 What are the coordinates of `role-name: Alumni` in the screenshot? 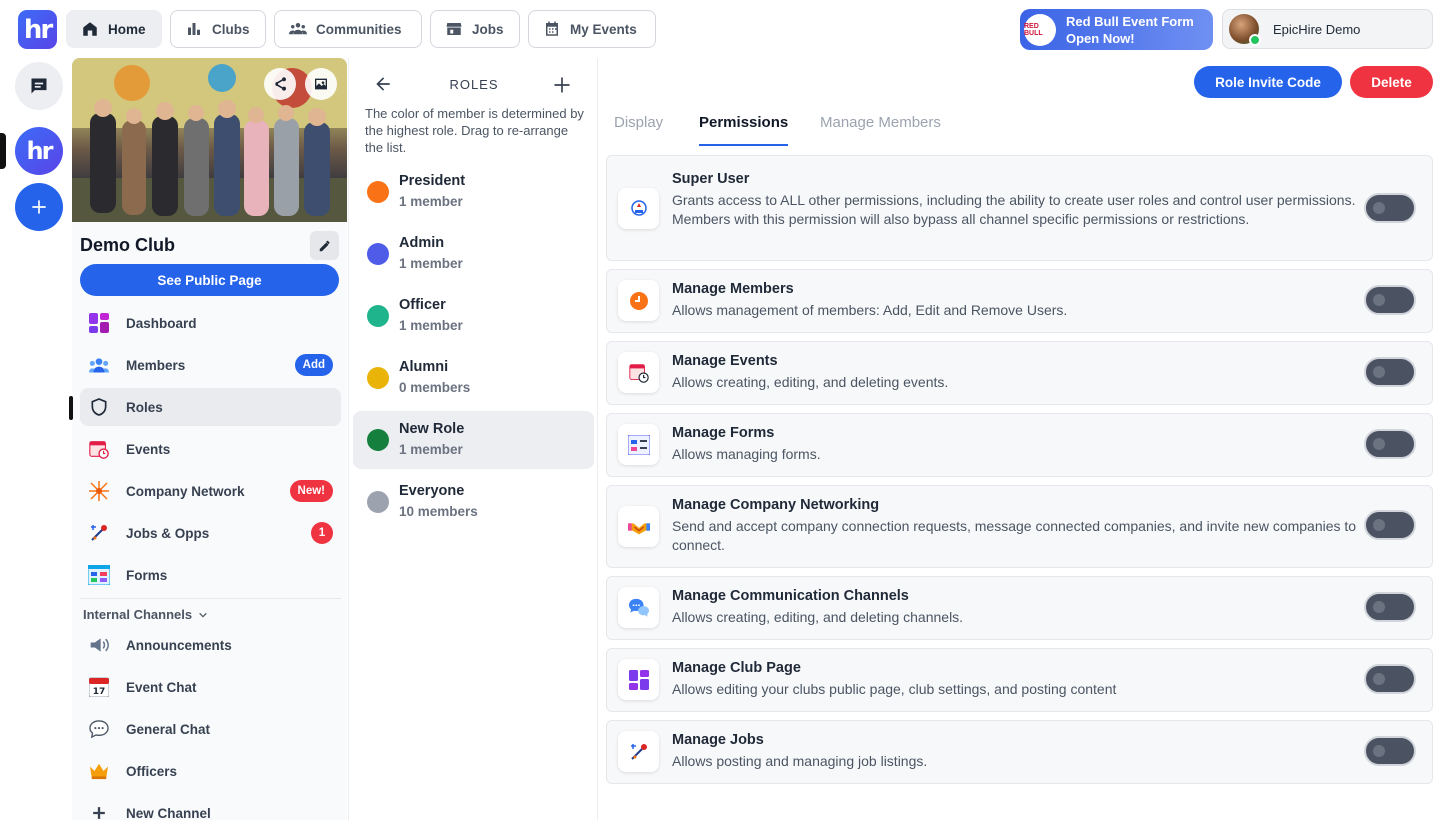 It's located at (424, 367).